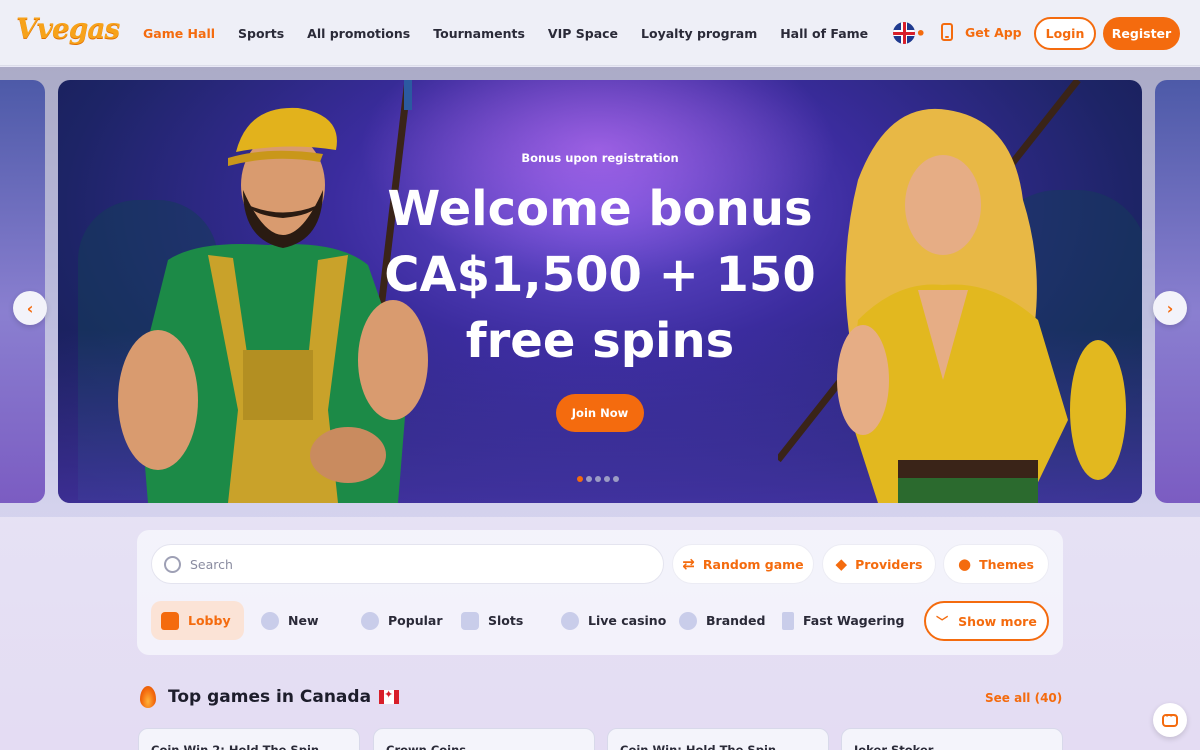 The image size is (1200, 750). I want to click on fire-icon, so click(148, 697).